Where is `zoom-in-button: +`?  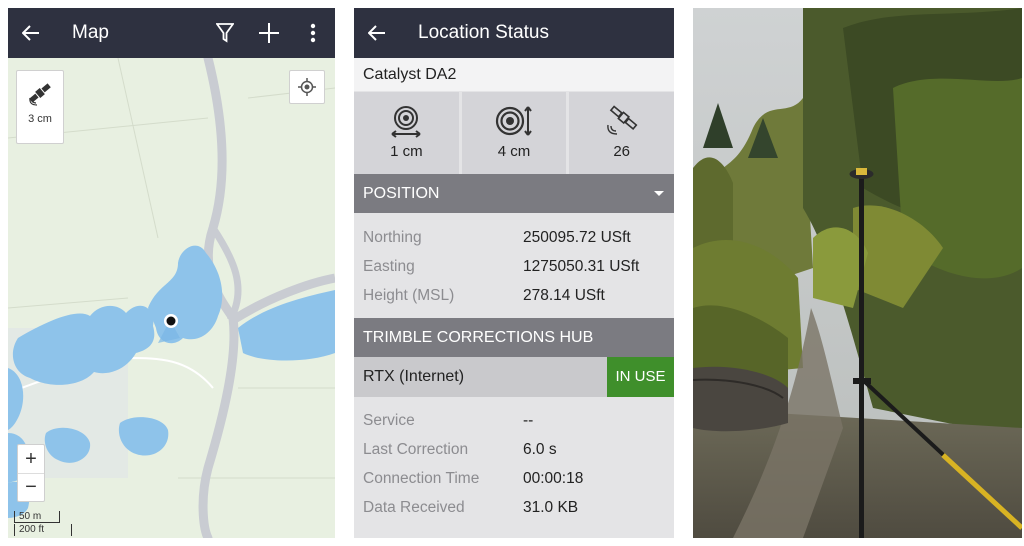
zoom-in-button: + is located at coordinates (31, 459).